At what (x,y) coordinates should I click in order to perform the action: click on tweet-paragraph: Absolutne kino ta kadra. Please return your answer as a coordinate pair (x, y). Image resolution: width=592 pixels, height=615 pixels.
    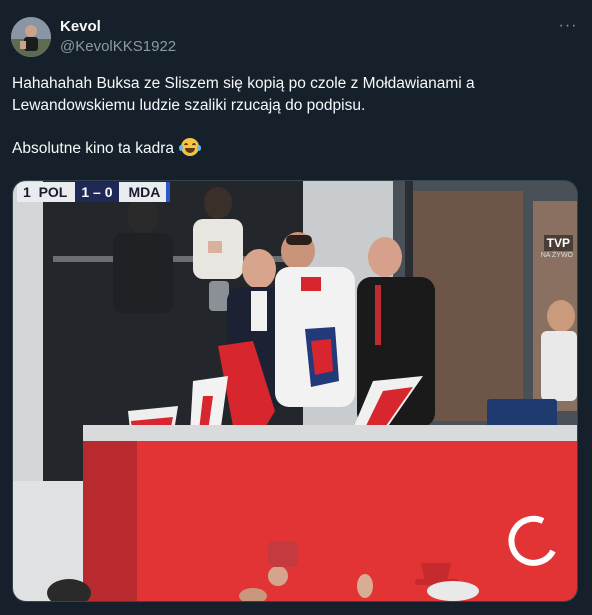
    Looking at the image, I should click on (294, 149).